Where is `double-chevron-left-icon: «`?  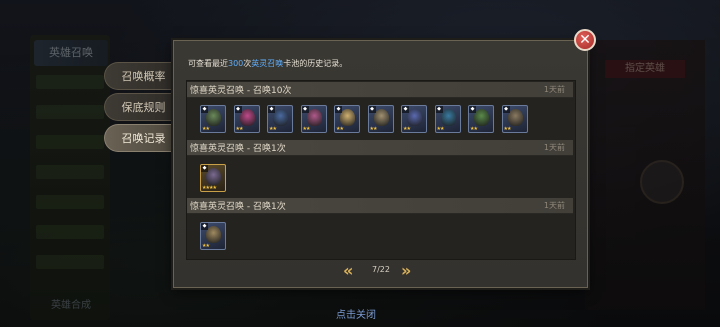 double-chevron-left-icon: « is located at coordinates (348, 270).